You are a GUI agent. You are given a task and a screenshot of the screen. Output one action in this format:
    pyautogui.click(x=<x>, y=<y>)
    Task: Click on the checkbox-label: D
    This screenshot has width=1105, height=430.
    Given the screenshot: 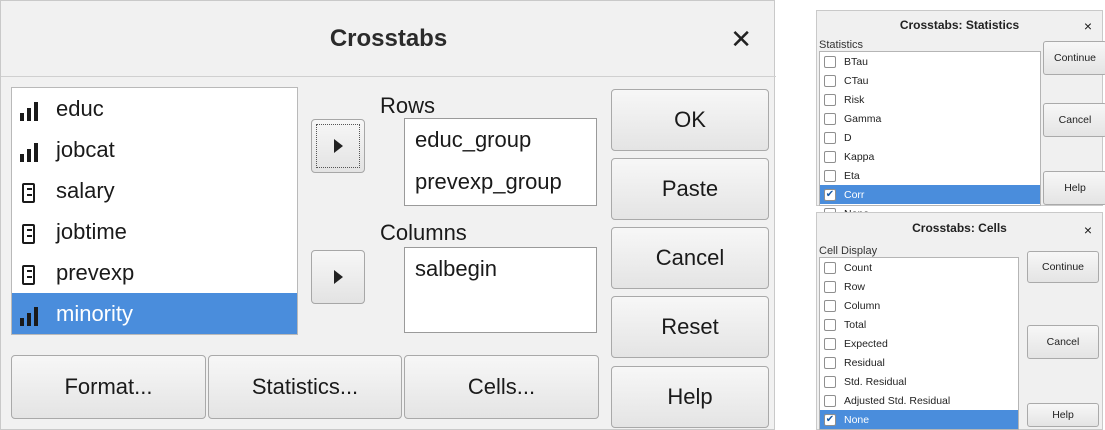 What is the action you would take?
    pyautogui.click(x=848, y=137)
    